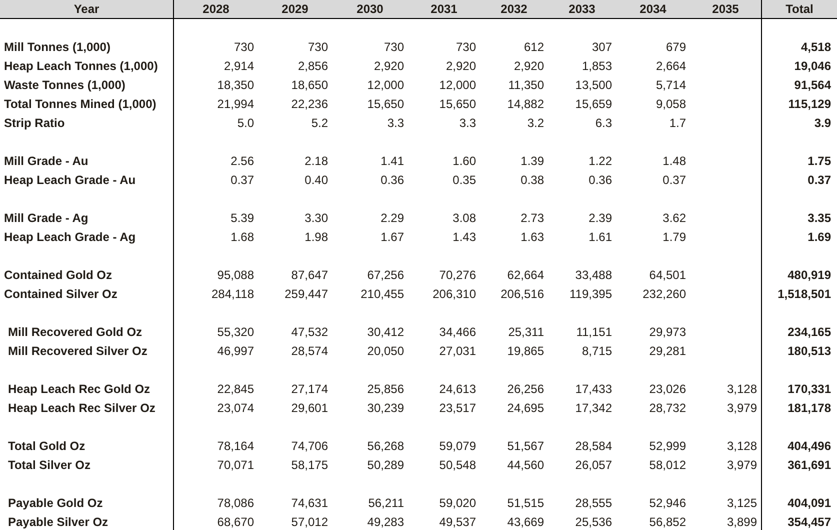  What do you see at coordinates (534, 47) in the screenshot?
I see `table-cell-text: 612` at bounding box center [534, 47].